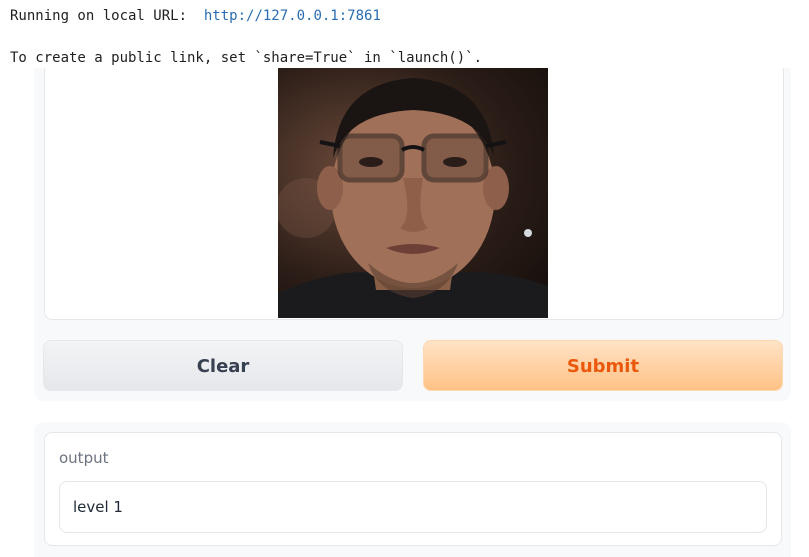 This screenshot has height=557, width=809. What do you see at coordinates (84, 458) in the screenshot?
I see `output-label: output` at bounding box center [84, 458].